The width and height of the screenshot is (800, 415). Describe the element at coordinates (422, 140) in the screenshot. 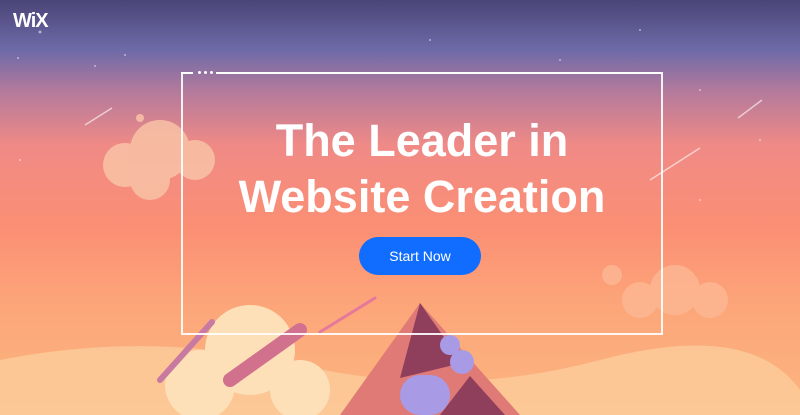

I see `hero-title-line1: The Leader in` at that location.